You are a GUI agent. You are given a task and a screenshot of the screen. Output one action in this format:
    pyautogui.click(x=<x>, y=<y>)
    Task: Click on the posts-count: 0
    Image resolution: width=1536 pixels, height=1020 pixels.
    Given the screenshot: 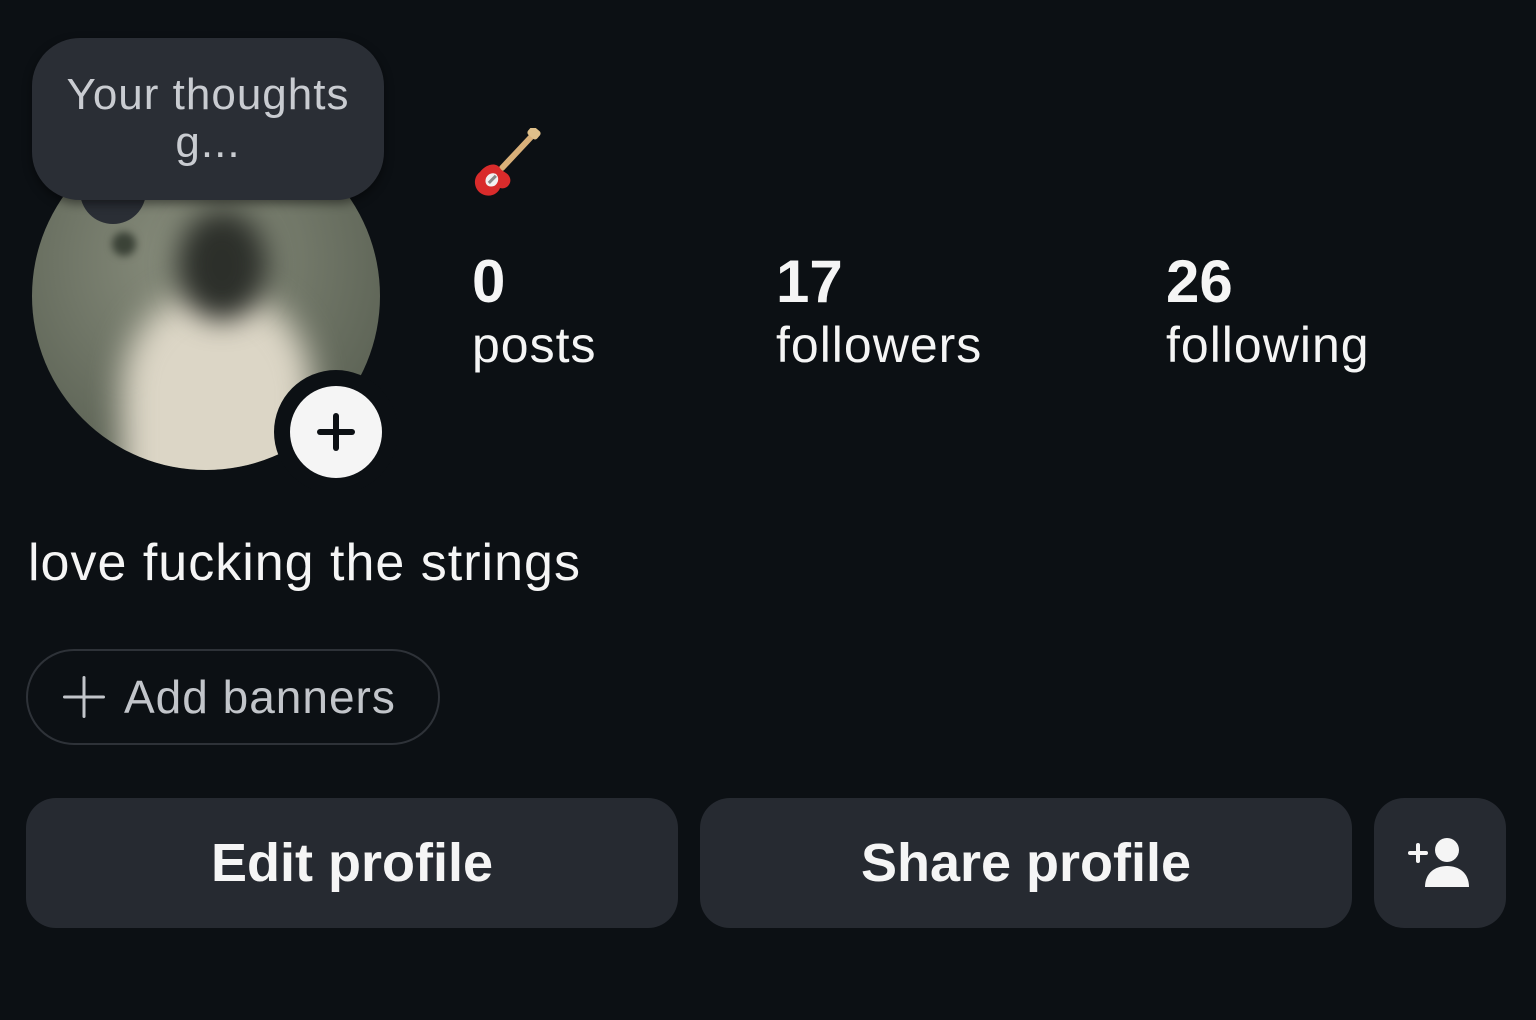 What is the action you would take?
    pyautogui.click(x=489, y=281)
    